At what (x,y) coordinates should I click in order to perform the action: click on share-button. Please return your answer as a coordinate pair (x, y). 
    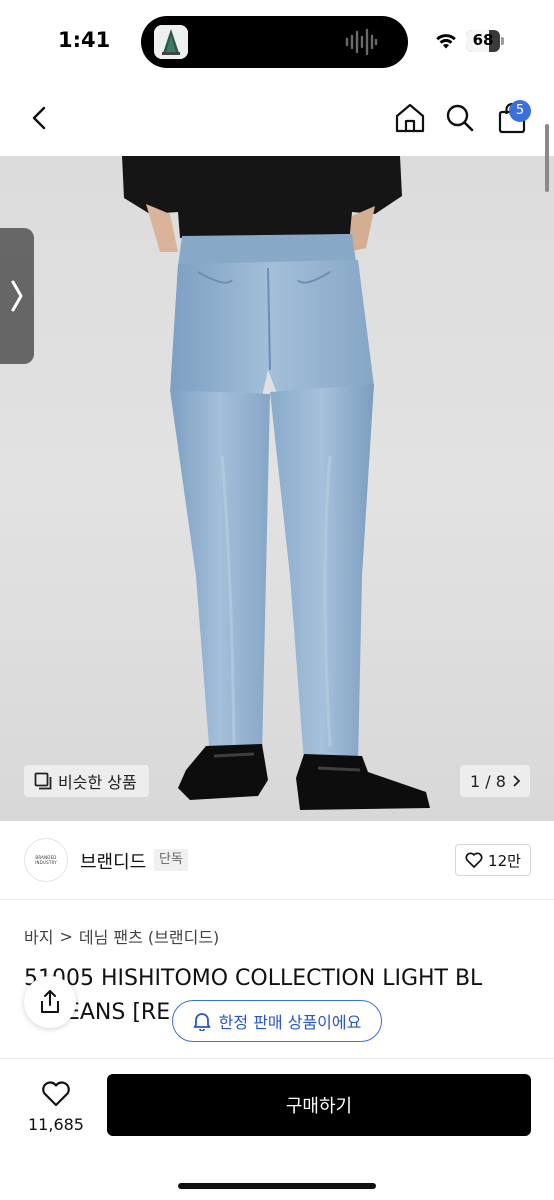
    Looking at the image, I should click on (50, 1002).